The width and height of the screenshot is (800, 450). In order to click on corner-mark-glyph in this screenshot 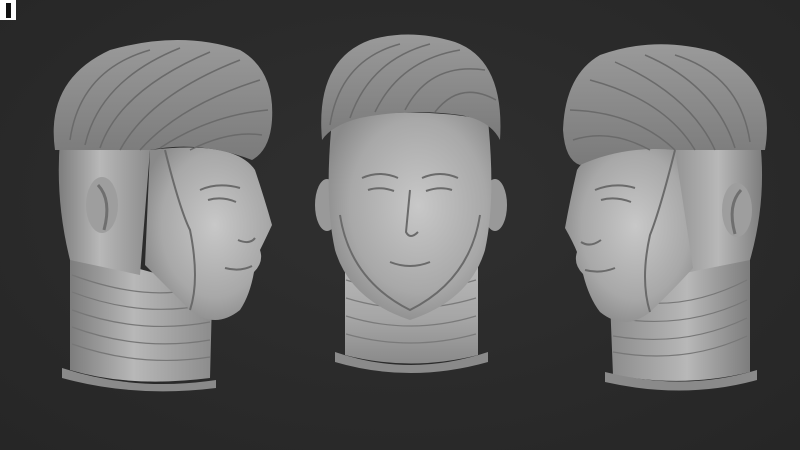, I will do `click(8, 10)`.